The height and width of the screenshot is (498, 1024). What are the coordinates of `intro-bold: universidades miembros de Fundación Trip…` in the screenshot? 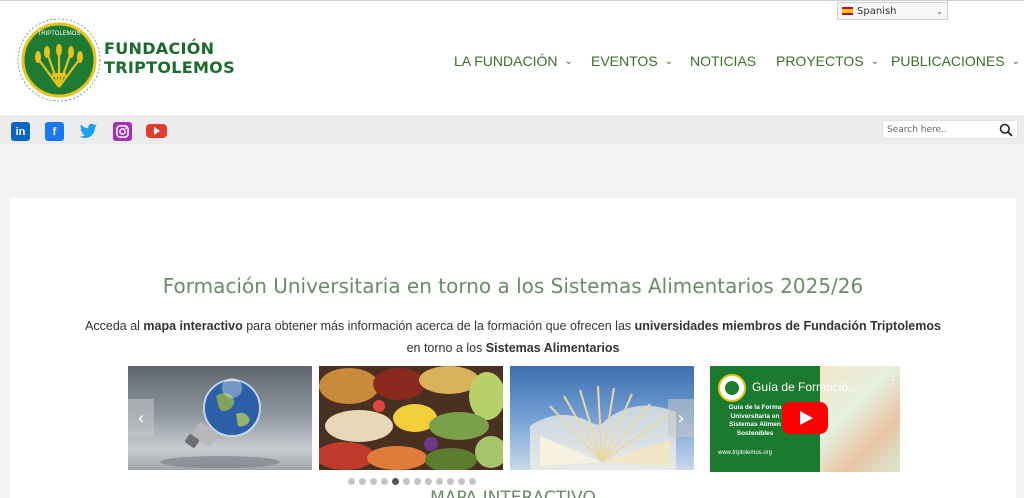 It's located at (787, 326).